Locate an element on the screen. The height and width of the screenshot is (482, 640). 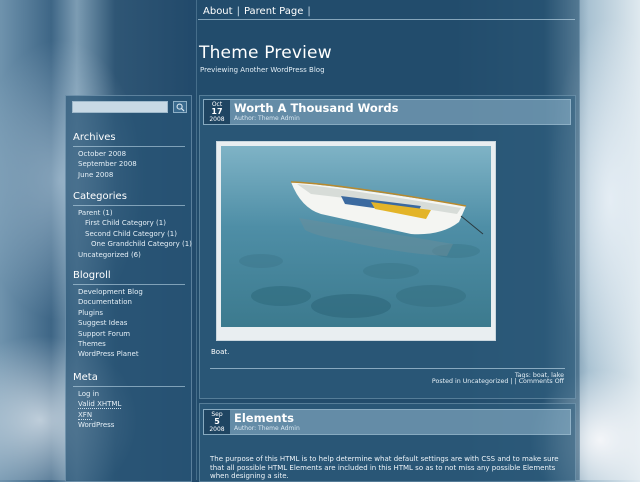
date-day: 17 is located at coordinates (217, 111).